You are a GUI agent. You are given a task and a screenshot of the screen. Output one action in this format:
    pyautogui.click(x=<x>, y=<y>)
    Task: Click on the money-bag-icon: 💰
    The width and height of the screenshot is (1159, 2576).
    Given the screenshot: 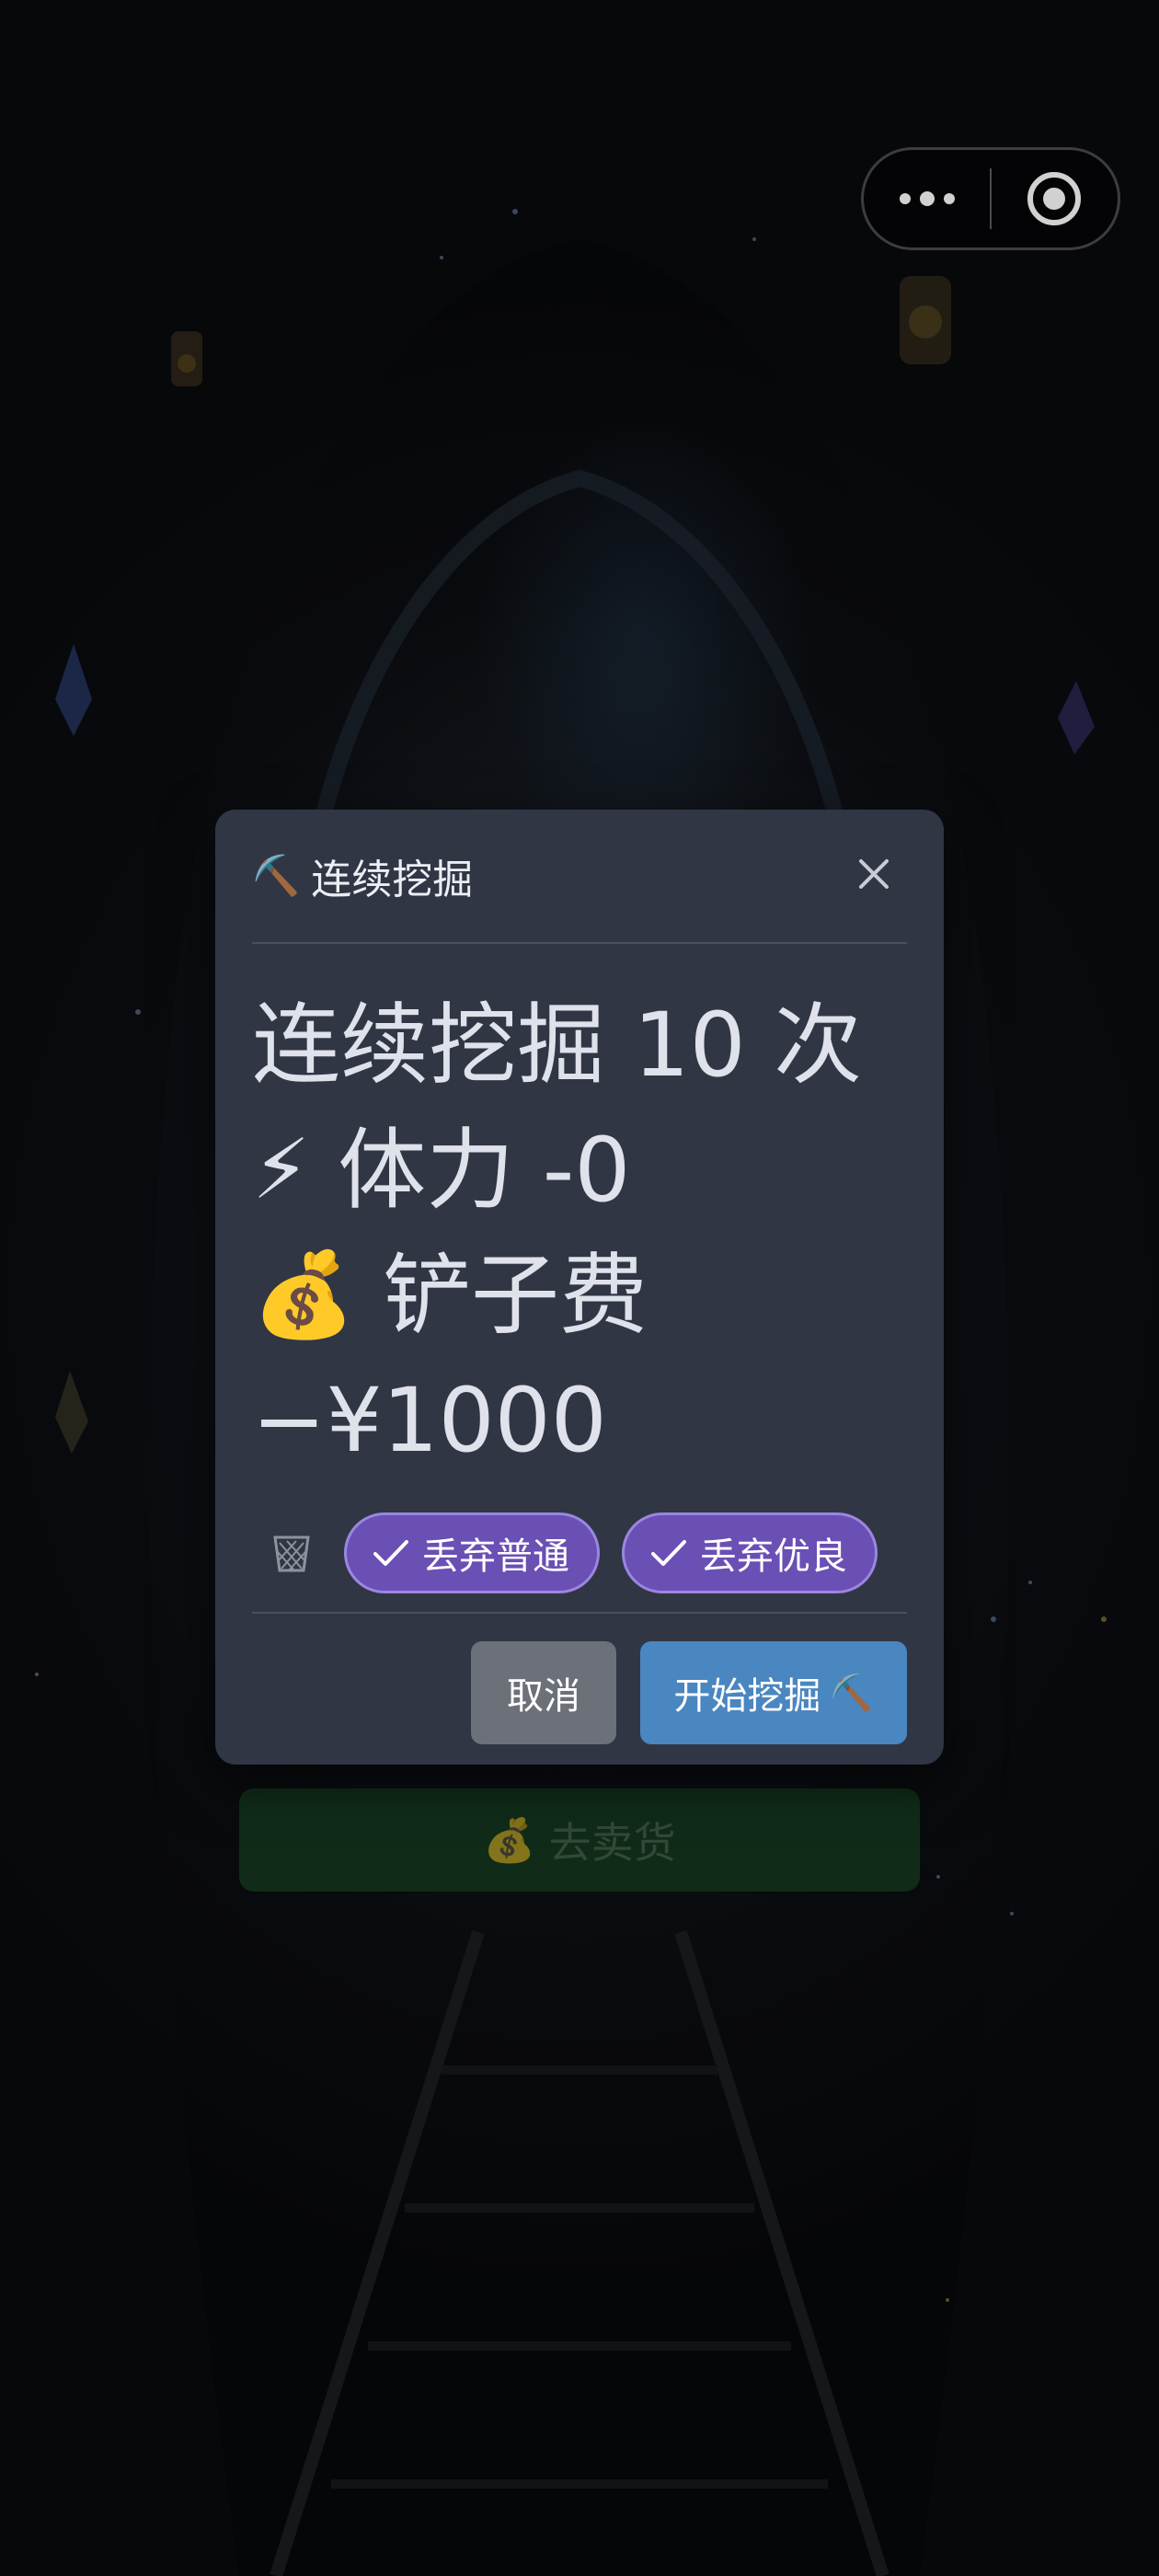 What is the action you would take?
    pyautogui.click(x=304, y=1295)
    